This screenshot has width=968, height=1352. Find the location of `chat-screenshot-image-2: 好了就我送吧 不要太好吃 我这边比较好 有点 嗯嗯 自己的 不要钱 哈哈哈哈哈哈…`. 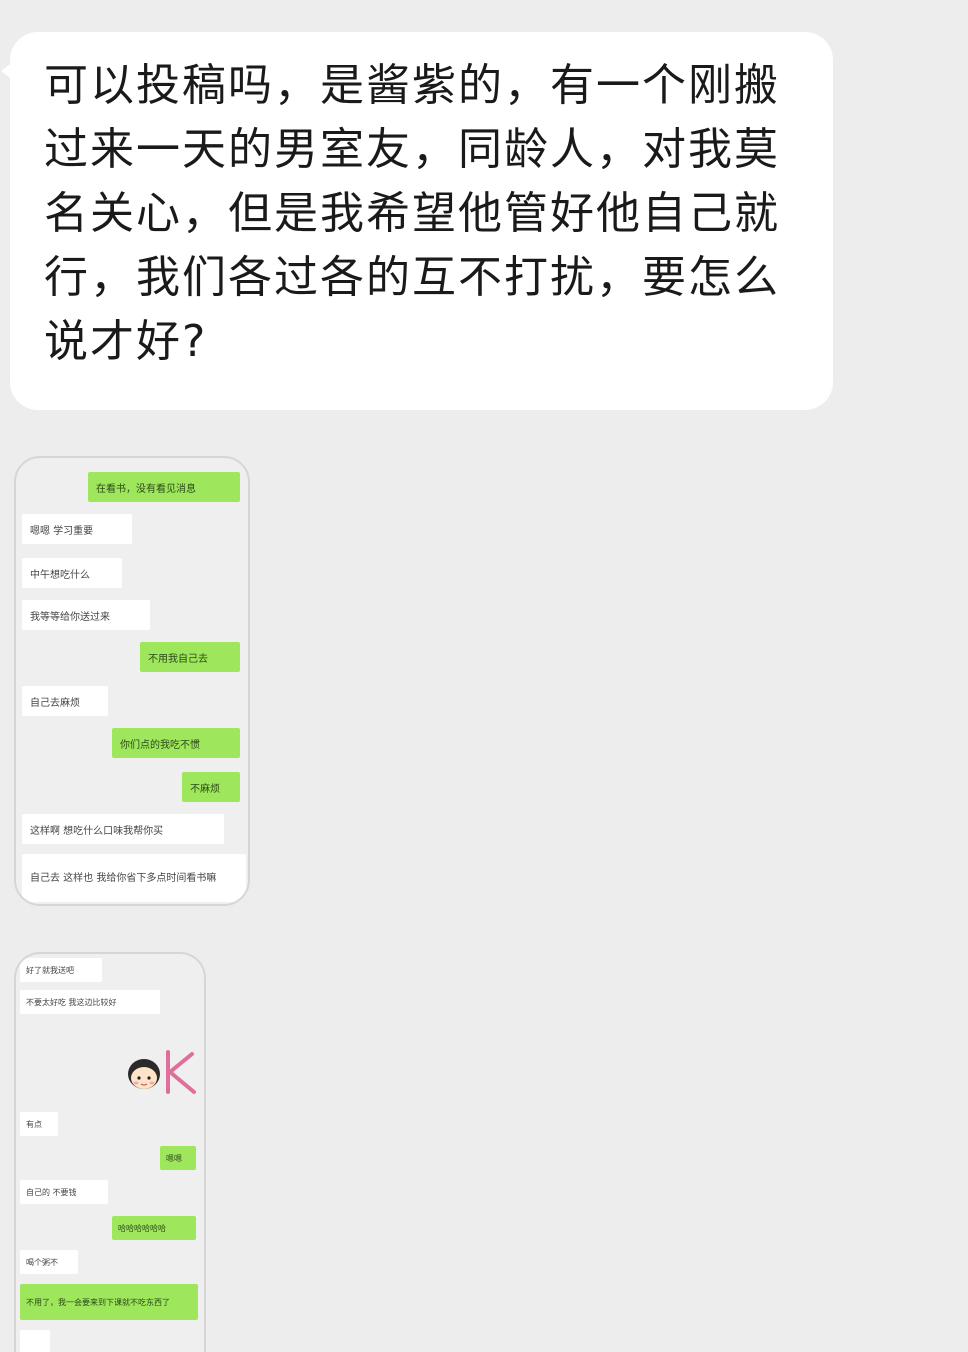

chat-screenshot-image-2: 好了就我送吧 不要太好吃 我这边比较好 有点 嗯嗯 自己的 不要钱 哈哈哈哈哈哈… is located at coordinates (110, 1152).